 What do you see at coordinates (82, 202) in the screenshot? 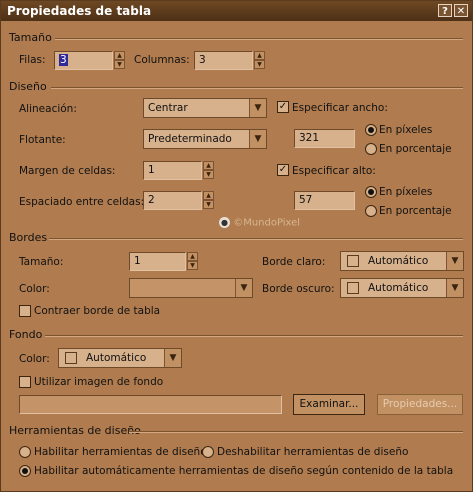
I see `cell-spacing-label: Espaciado entre celdas:` at bounding box center [82, 202].